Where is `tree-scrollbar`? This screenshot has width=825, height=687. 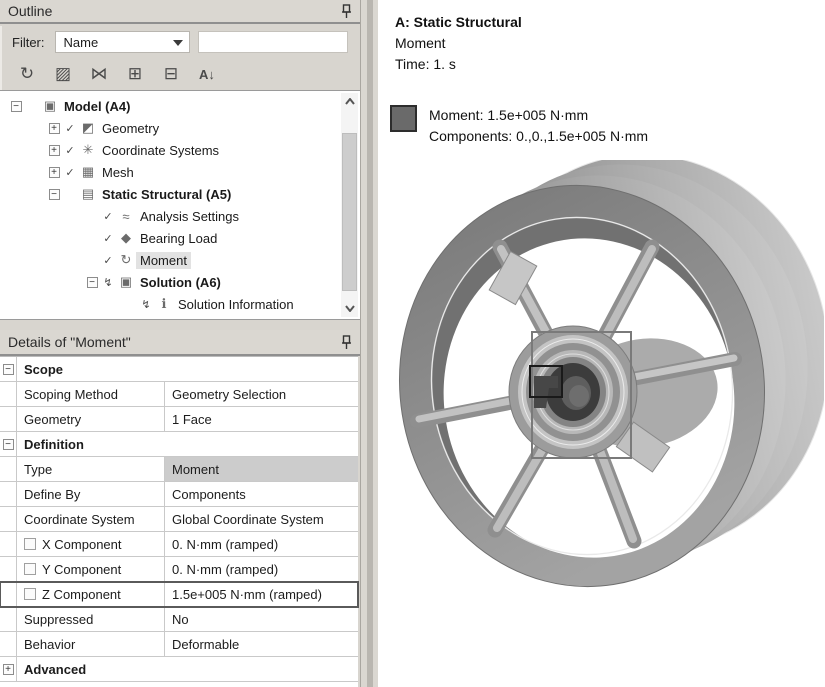 tree-scrollbar is located at coordinates (349, 205).